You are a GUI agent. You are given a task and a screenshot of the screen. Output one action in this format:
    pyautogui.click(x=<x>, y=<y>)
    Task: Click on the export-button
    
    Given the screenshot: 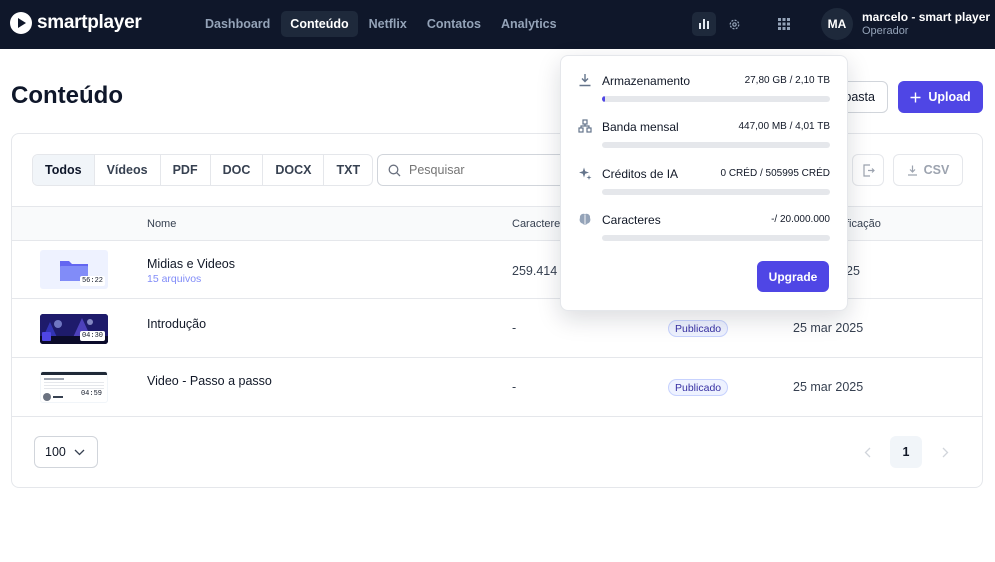 What is the action you would take?
    pyautogui.click(x=868, y=170)
    